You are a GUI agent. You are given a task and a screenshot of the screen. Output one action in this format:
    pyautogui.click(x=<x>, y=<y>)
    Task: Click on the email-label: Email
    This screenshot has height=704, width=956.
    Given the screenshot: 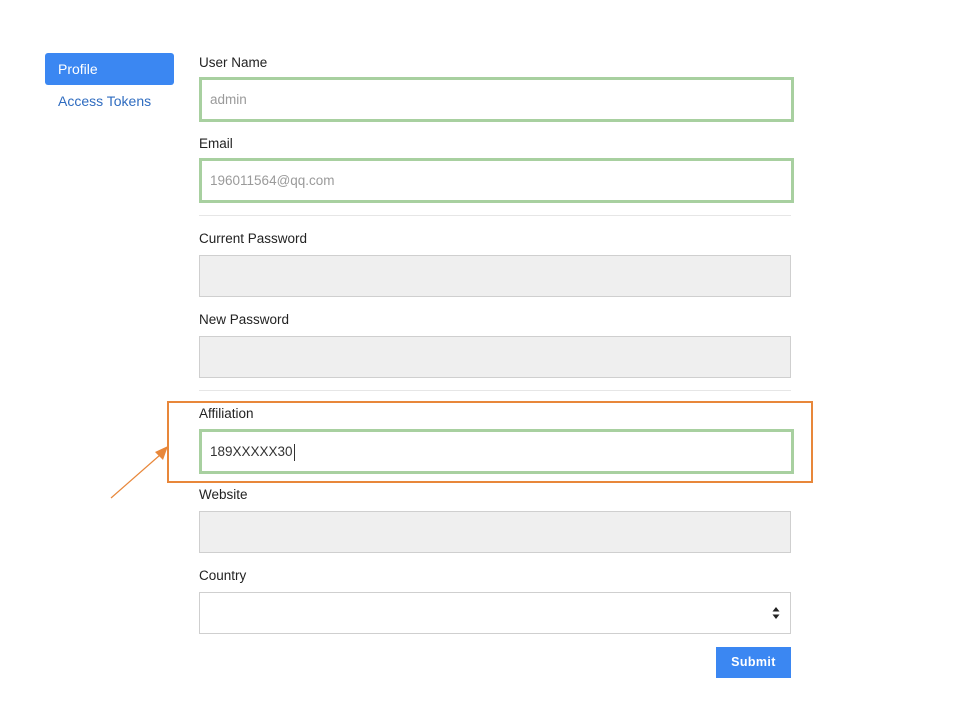 What is the action you would take?
    pyautogui.click(x=216, y=143)
    